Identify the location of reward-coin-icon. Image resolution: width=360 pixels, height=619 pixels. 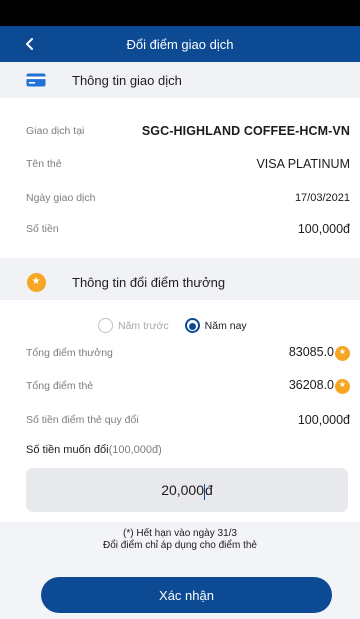
(36, 282).